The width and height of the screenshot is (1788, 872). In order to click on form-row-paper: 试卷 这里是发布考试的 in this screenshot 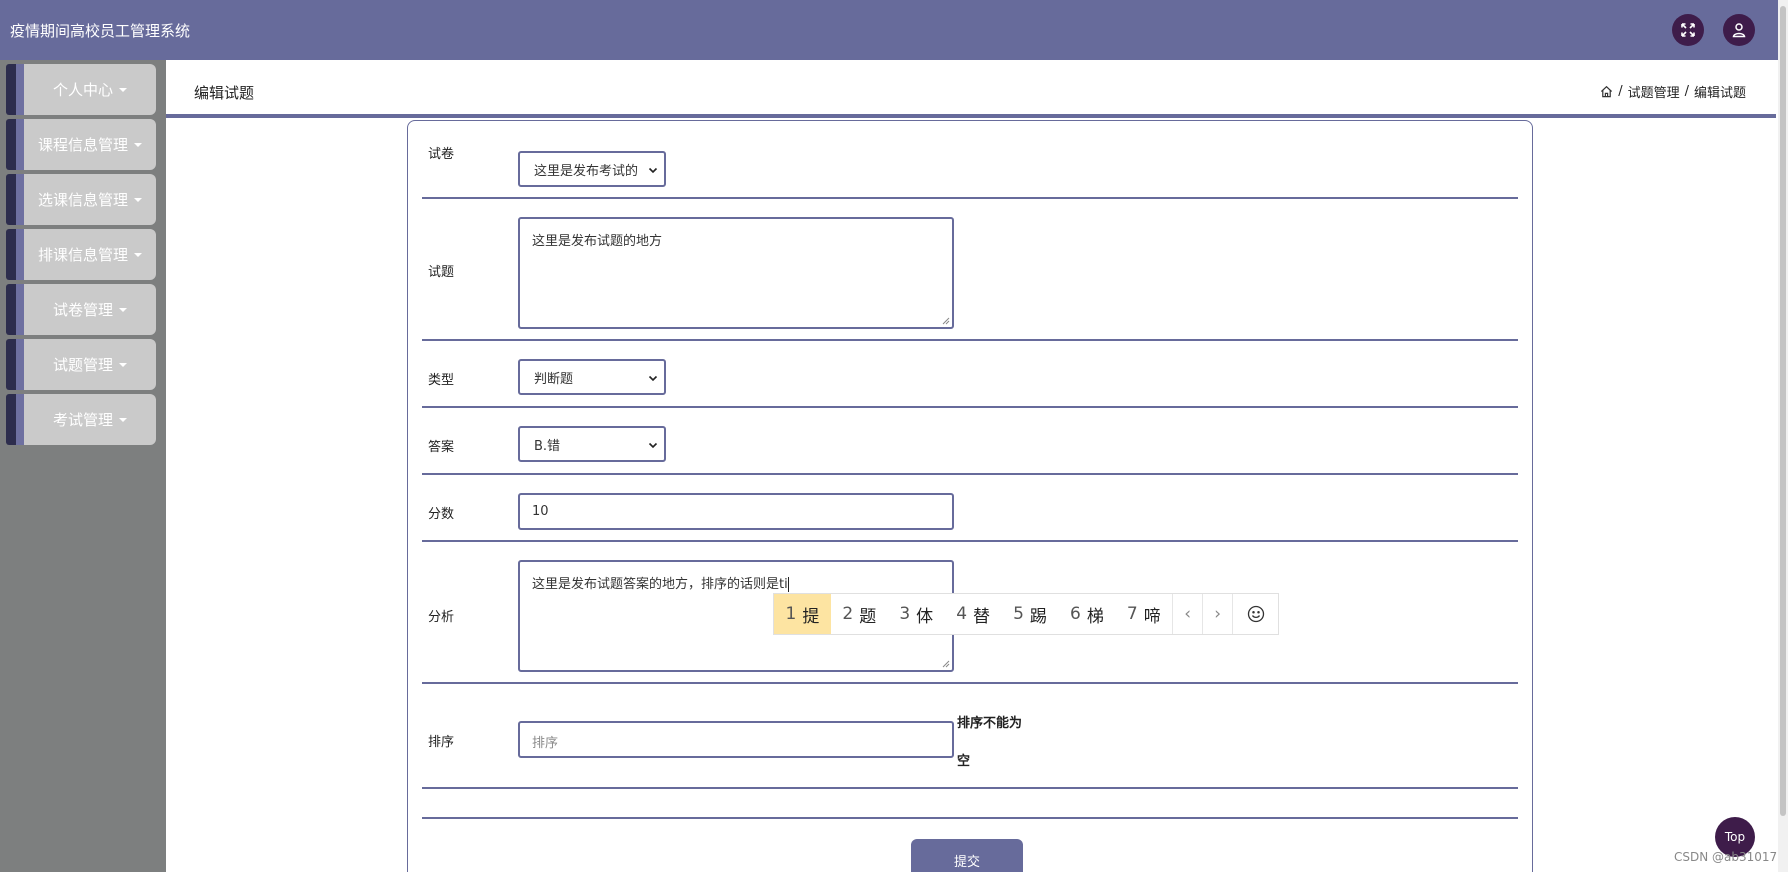, I will do `click(970, 160)`.